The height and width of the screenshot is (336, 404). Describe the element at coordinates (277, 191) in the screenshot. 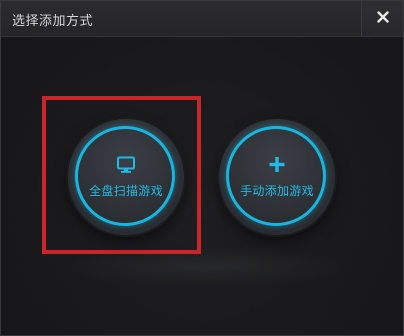

I see `manual-button-label: 手动添加游戏` at that location.